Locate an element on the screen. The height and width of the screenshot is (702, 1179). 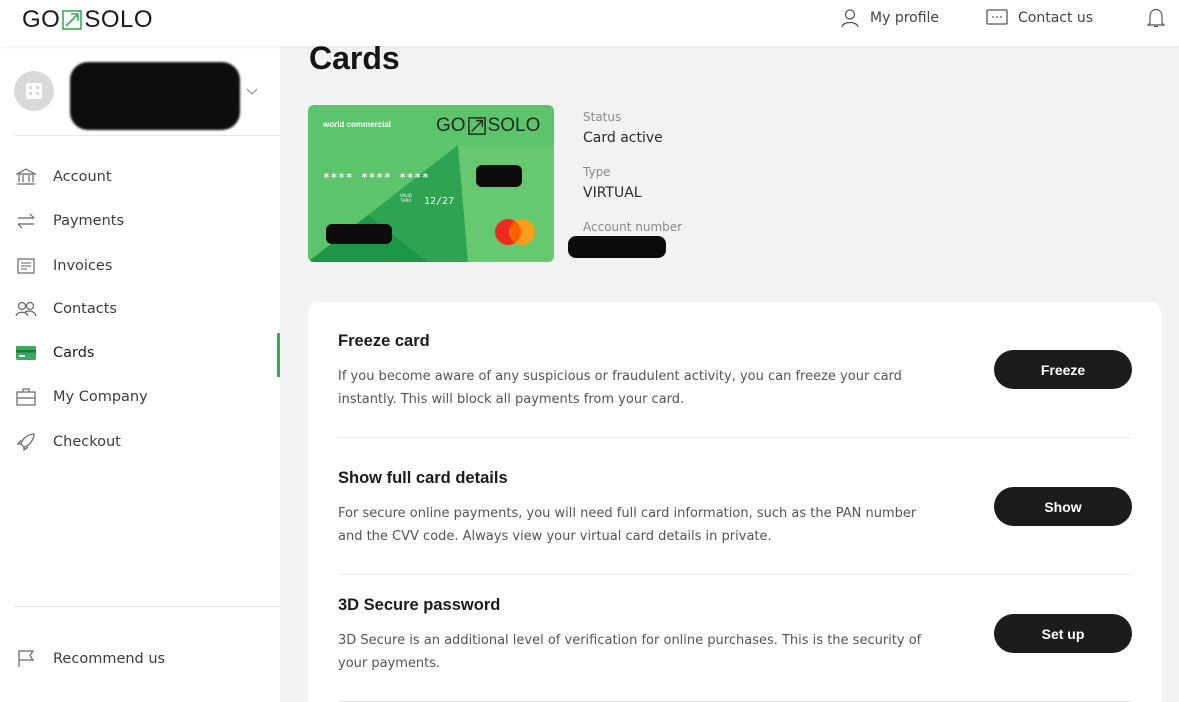
notifications-button is located at coordinates (1161, 18).